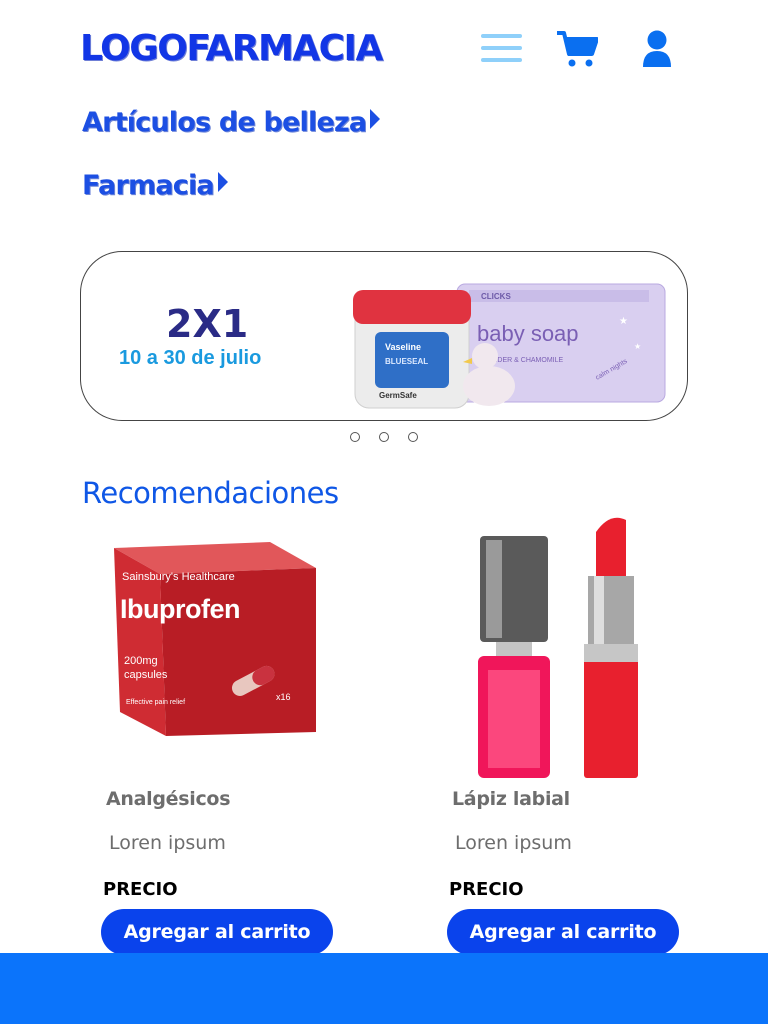 Image resolution: width=768 pixels, height=1024 pixels. What do you see at coordinates (224, 122) in the screenshot?
I see `category-label-beauty: Artículos de belleza` at bounding box center [224, 122].